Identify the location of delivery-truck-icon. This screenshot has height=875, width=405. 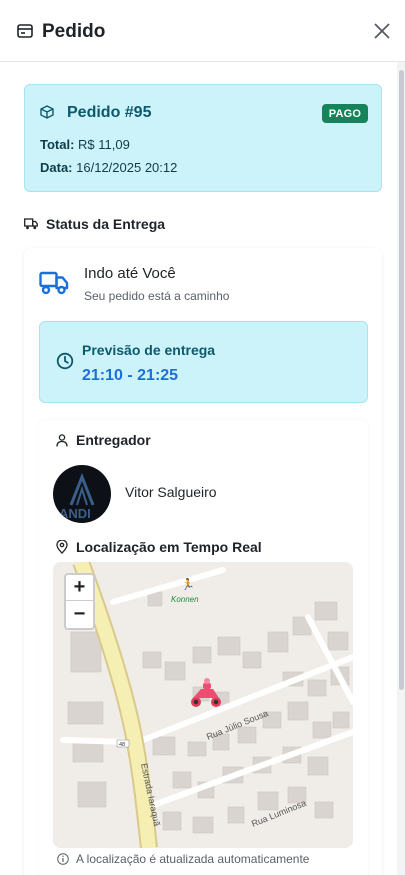
(54, 283).